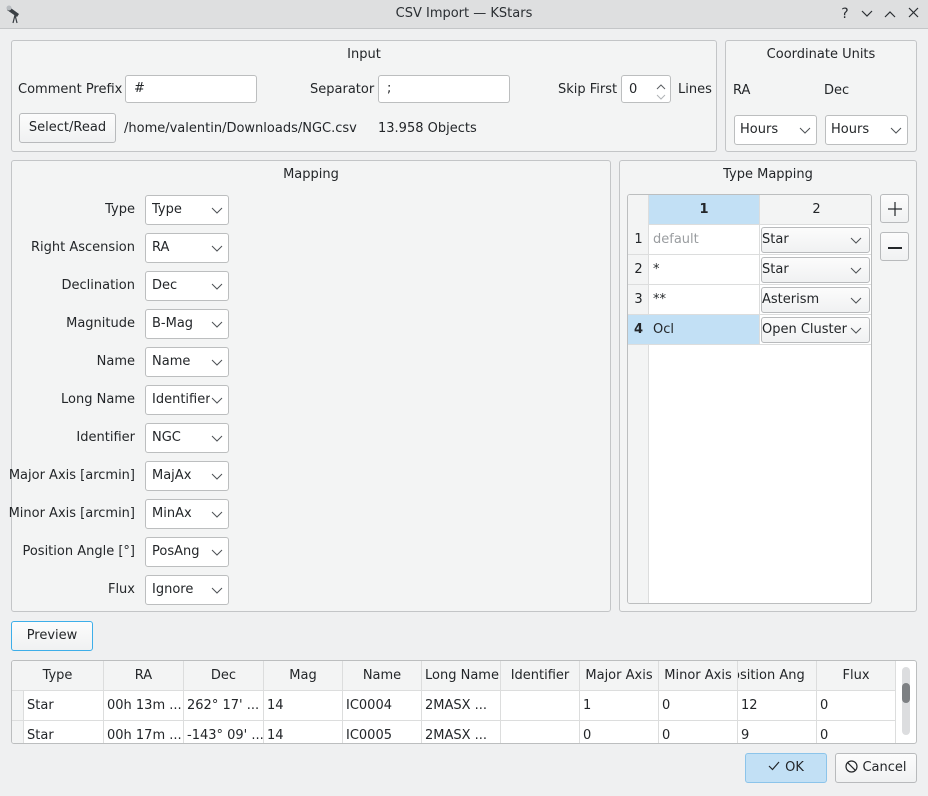 The image size is (928, 796). I want to click on cancel-button: Cancel, so click(876, 768).